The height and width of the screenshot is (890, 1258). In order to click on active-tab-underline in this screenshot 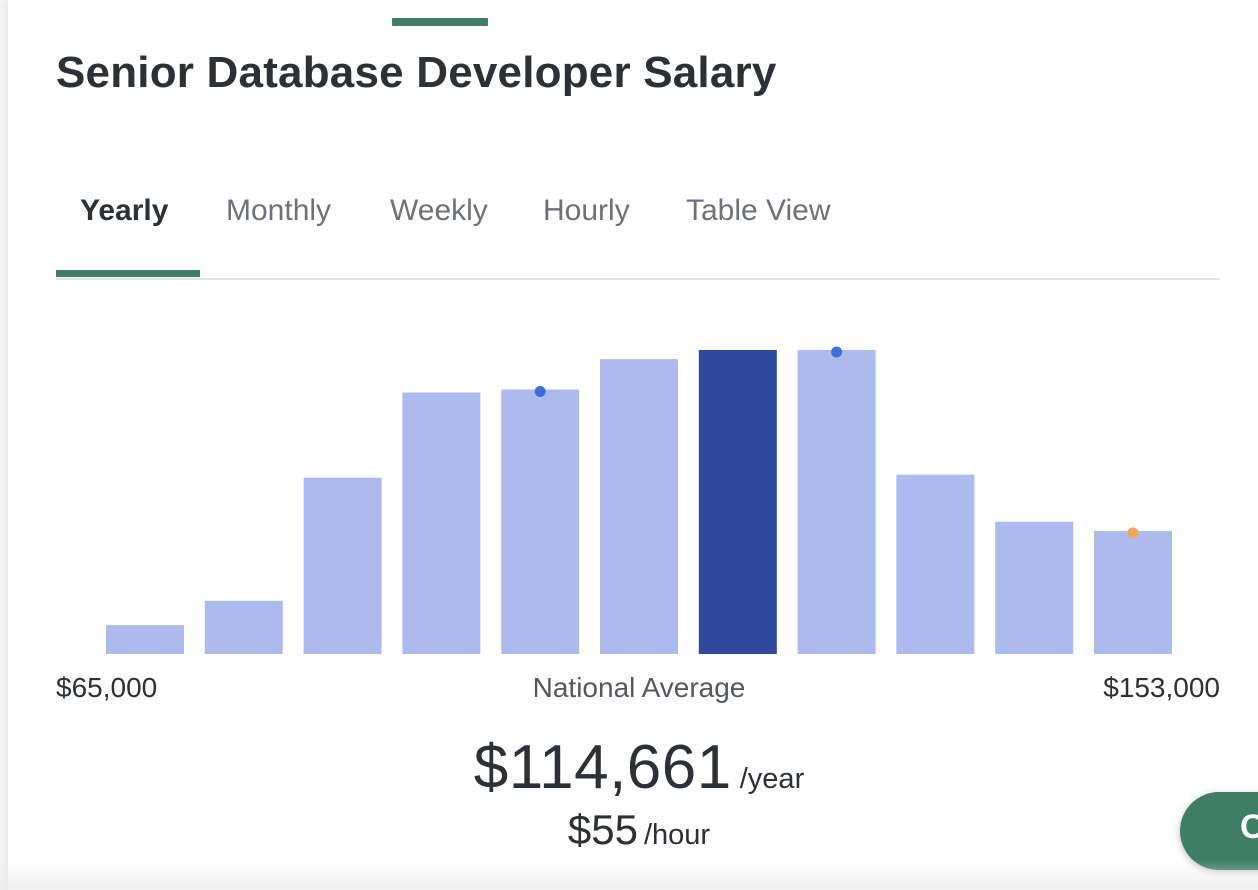, I will do `click(128, 273)`.